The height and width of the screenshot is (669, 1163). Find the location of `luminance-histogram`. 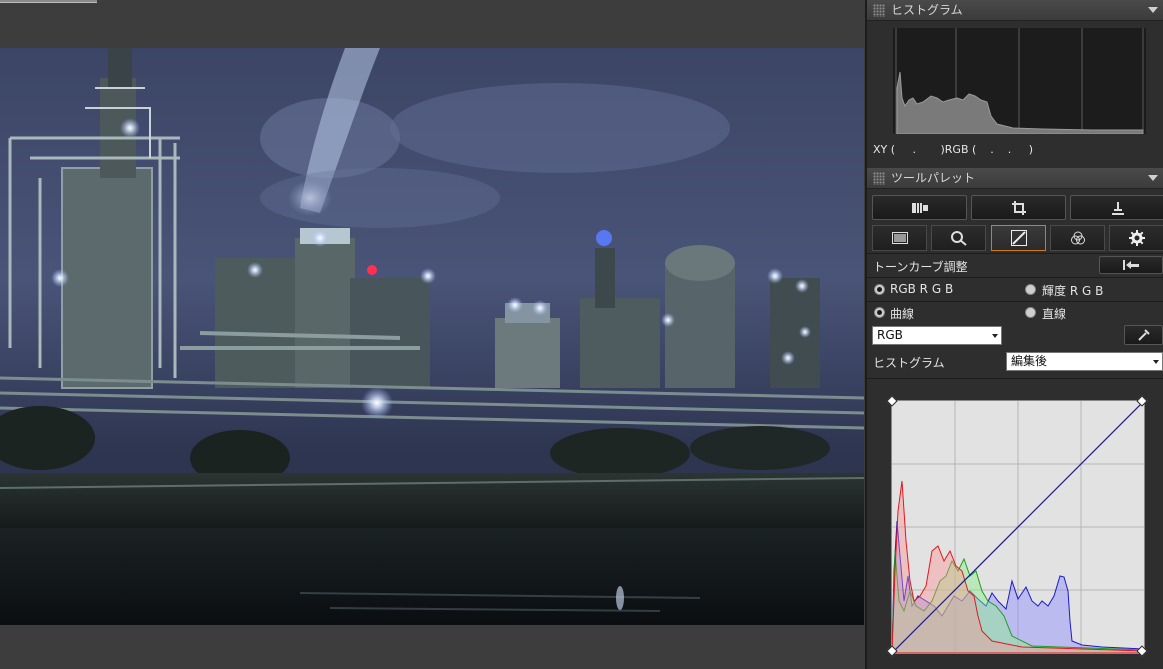

luminance-histogram is located at coordinates (1019, 81).